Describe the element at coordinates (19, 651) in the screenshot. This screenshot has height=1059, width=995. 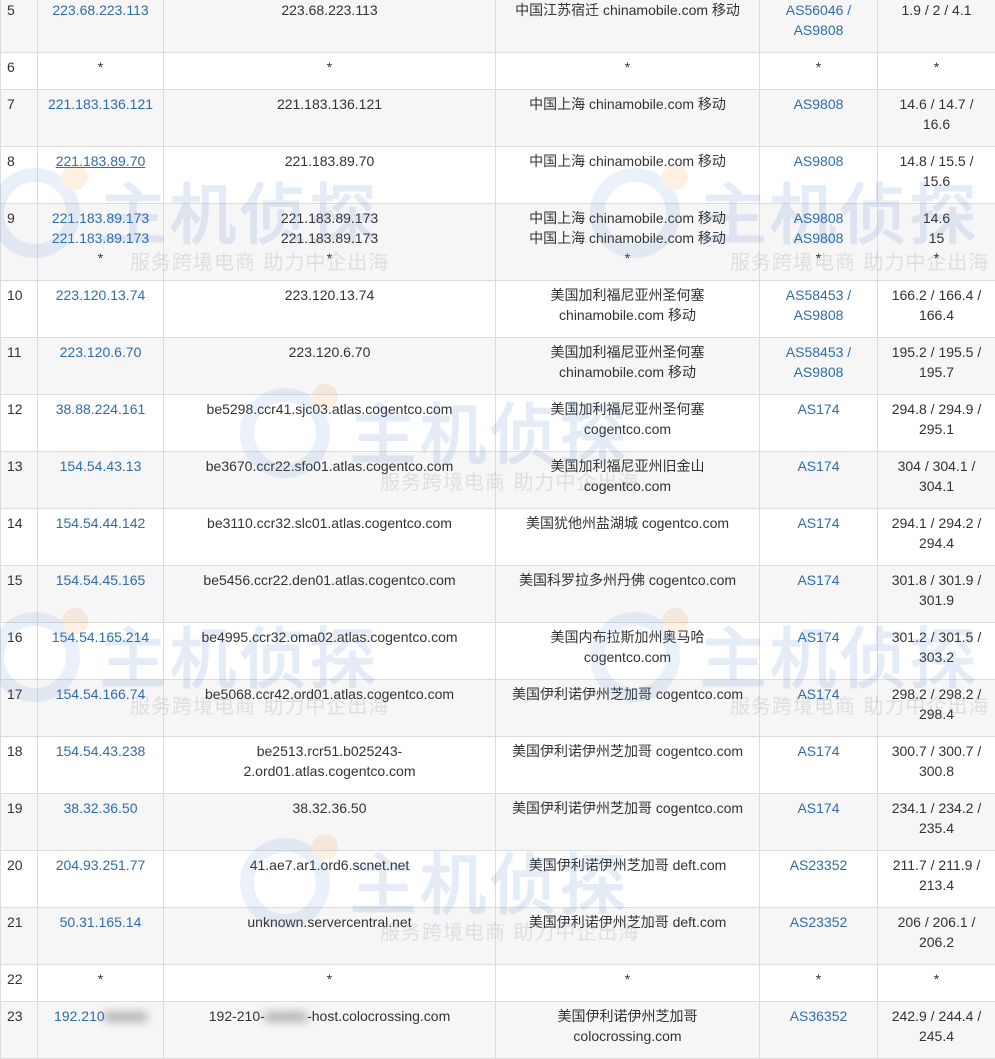
I see `hop-number-cell: 16` at that location.